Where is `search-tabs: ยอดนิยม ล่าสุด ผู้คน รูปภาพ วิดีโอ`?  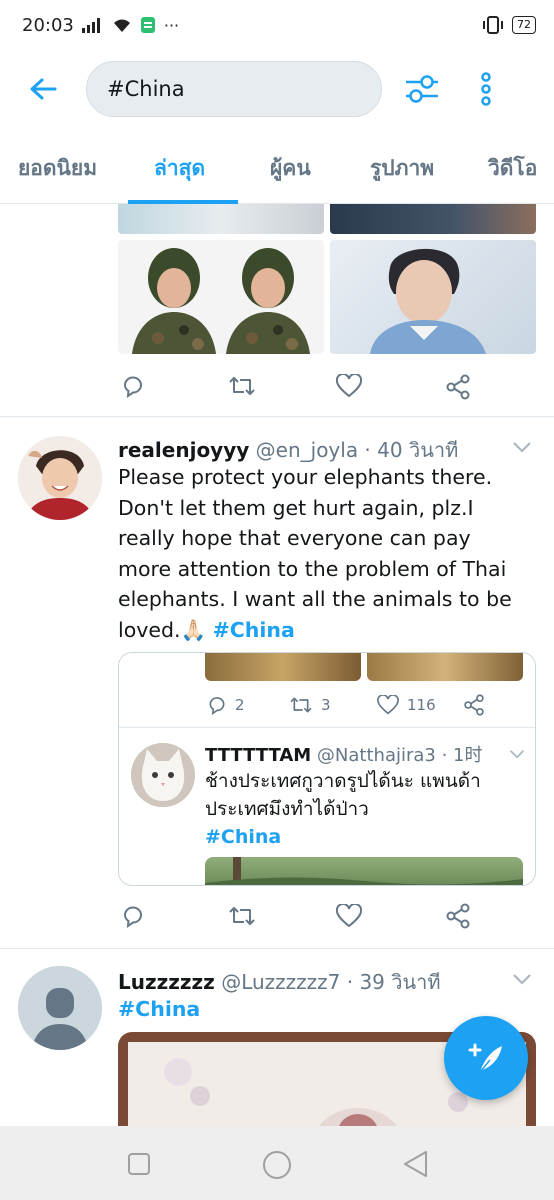 search-tabs: ยอดนิยม ล่าสุด ผู้คน รูปภาพ วิดีโอ is located at coordinates (277, 166).